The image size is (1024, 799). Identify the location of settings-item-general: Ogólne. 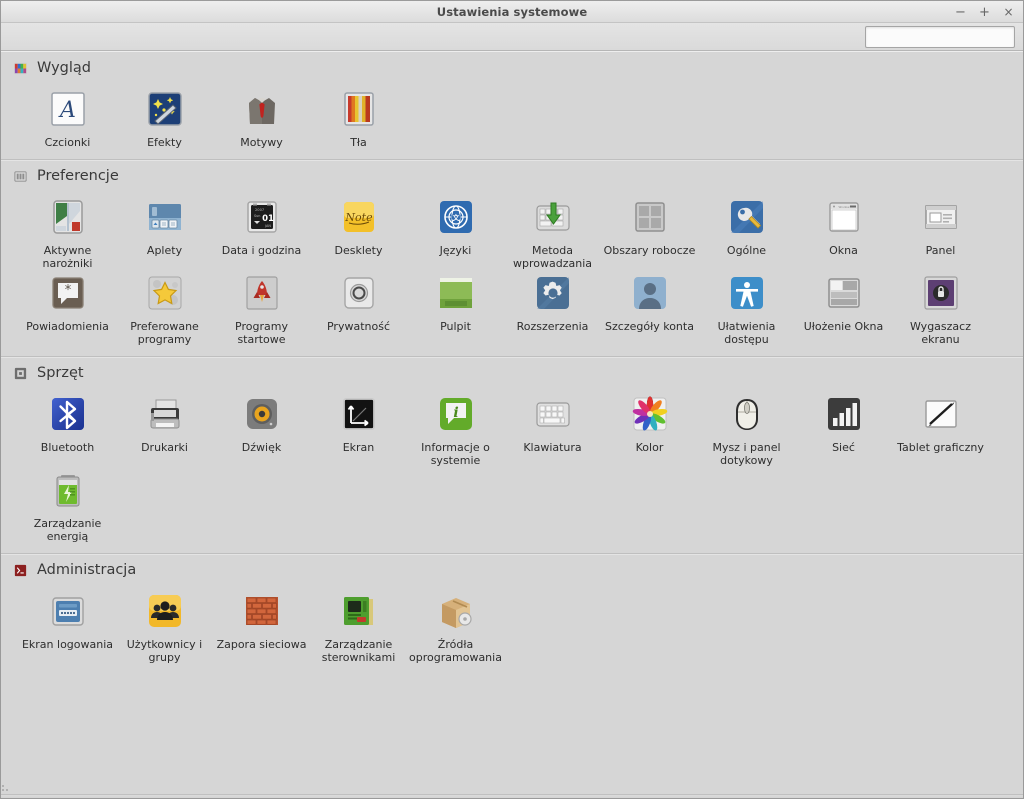
(746, 232).